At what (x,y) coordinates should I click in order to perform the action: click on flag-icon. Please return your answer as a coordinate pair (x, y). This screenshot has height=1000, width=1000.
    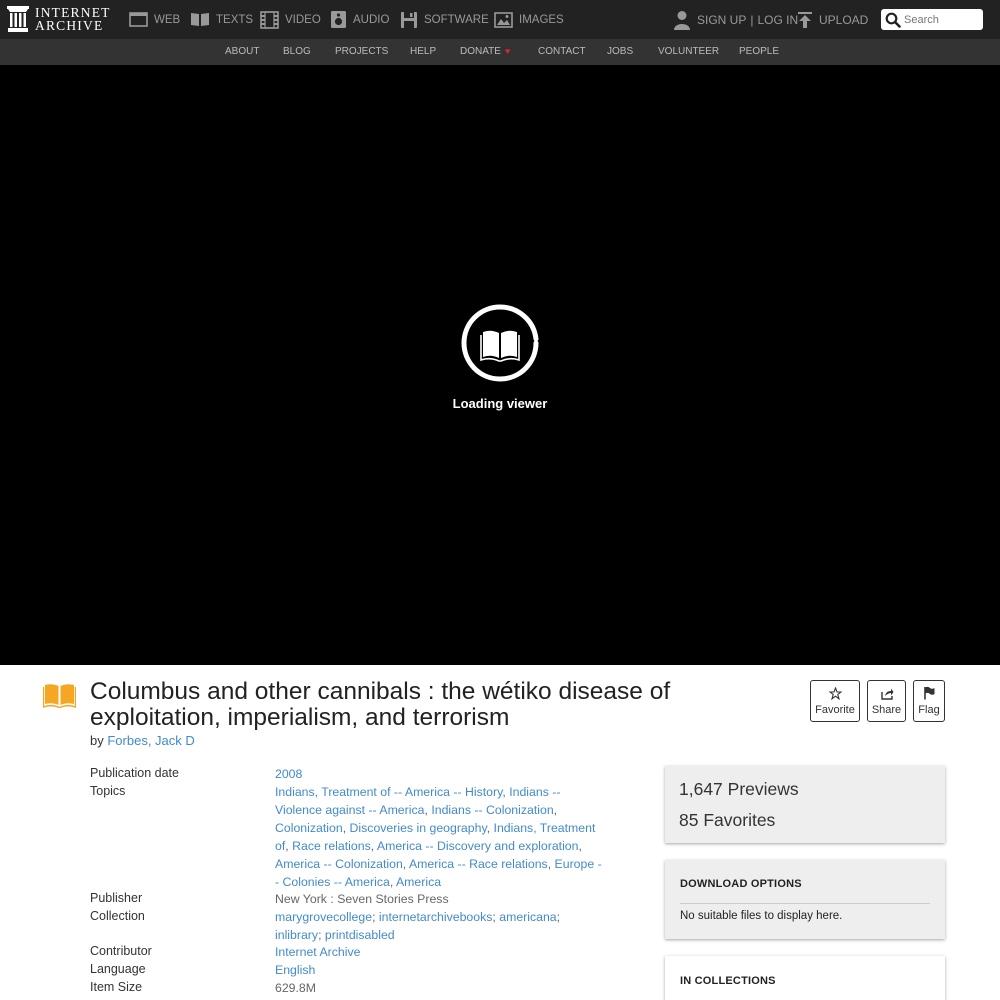
    Looking at the image, I should click on (929, 693).